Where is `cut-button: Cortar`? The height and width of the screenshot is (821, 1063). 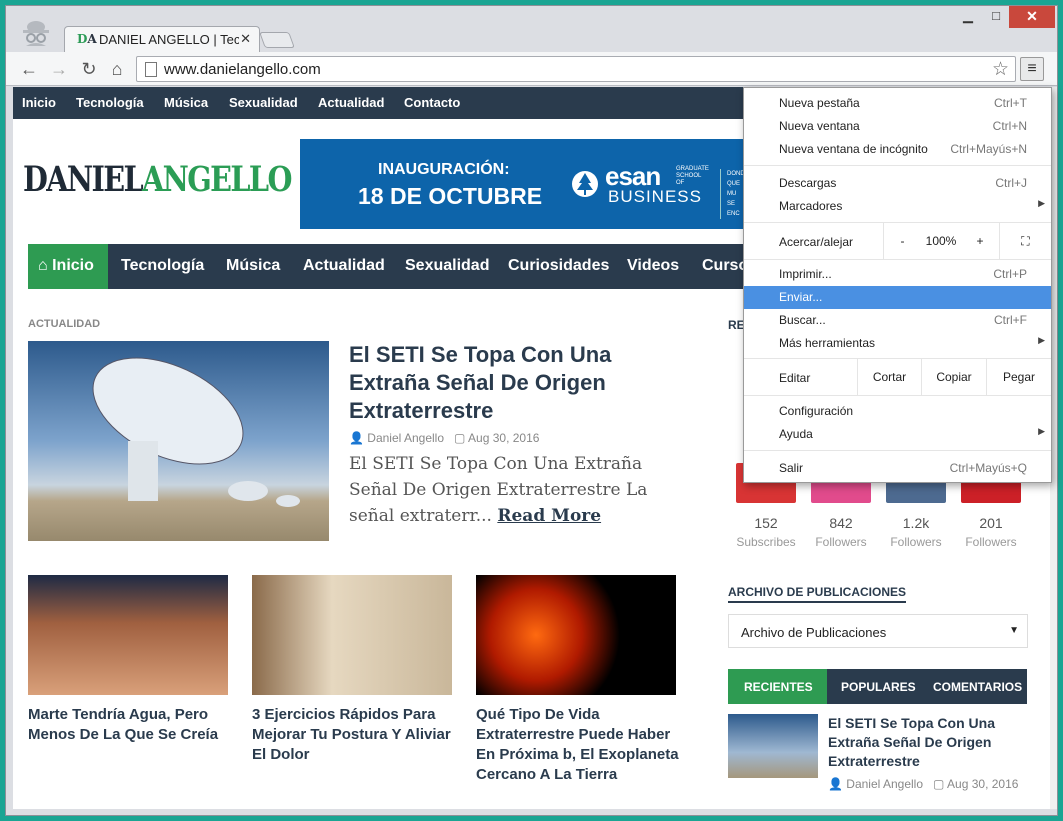
cut-button: Cortar is located at coordinates (889, 377).